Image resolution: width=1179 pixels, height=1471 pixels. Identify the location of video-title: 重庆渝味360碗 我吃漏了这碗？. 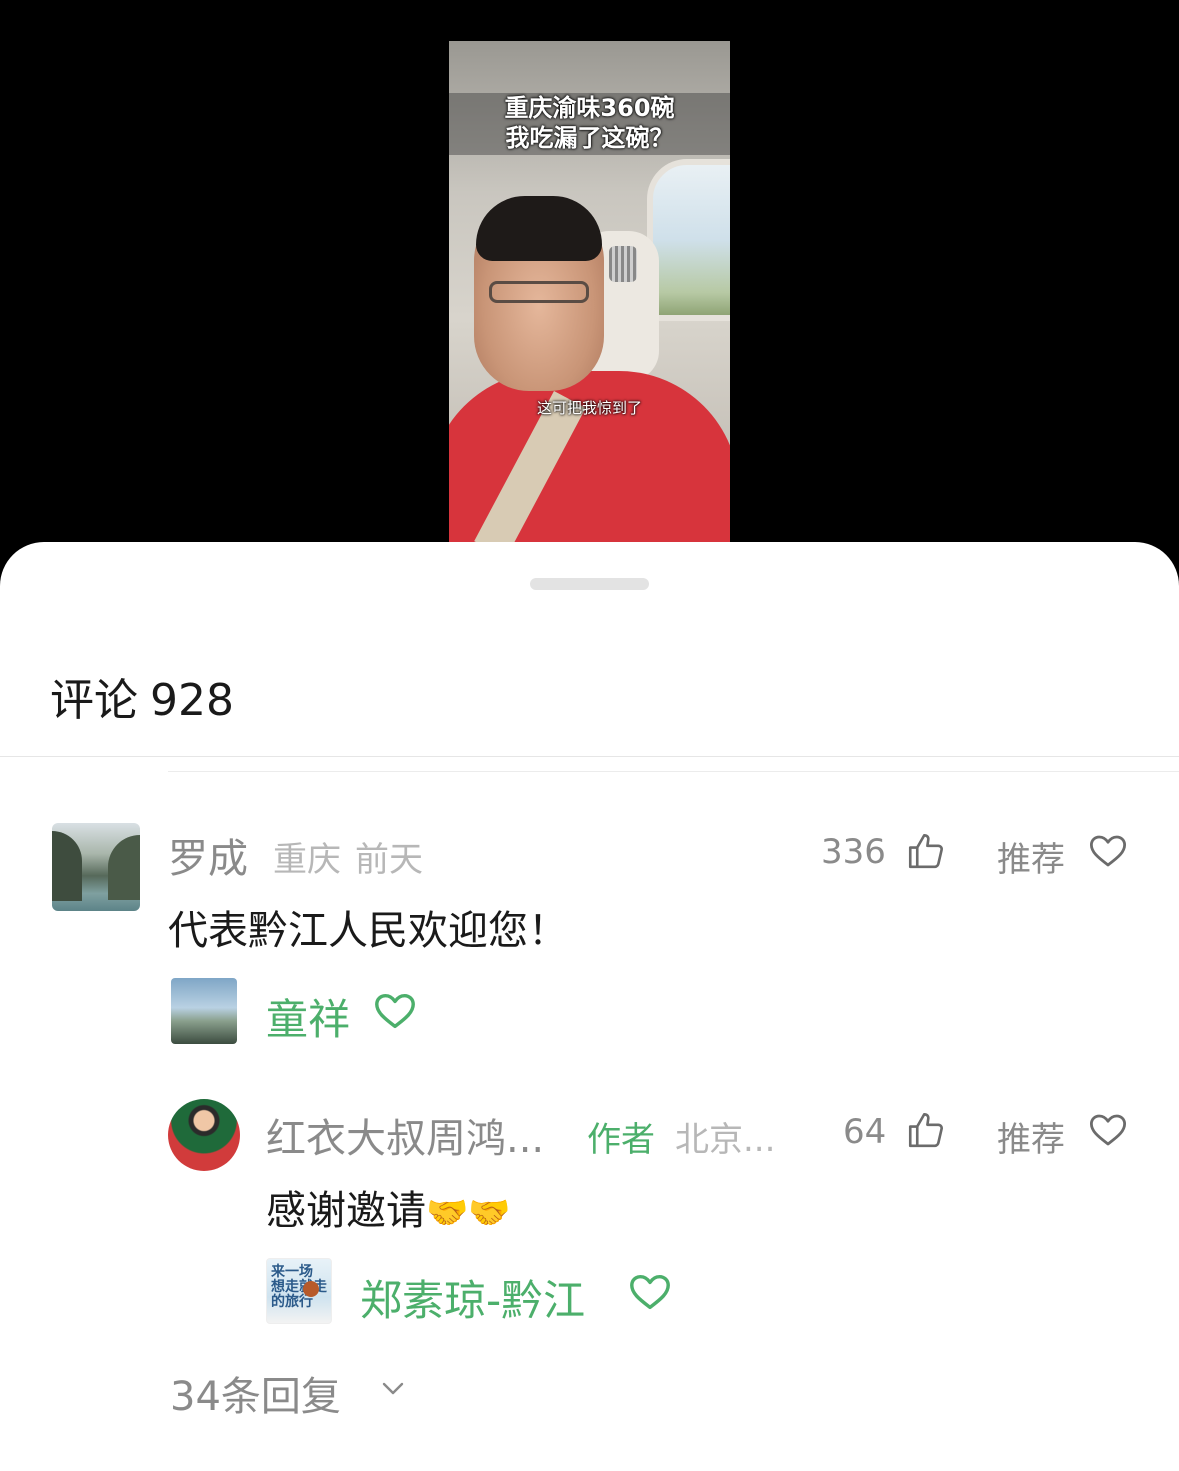
(589, 124).